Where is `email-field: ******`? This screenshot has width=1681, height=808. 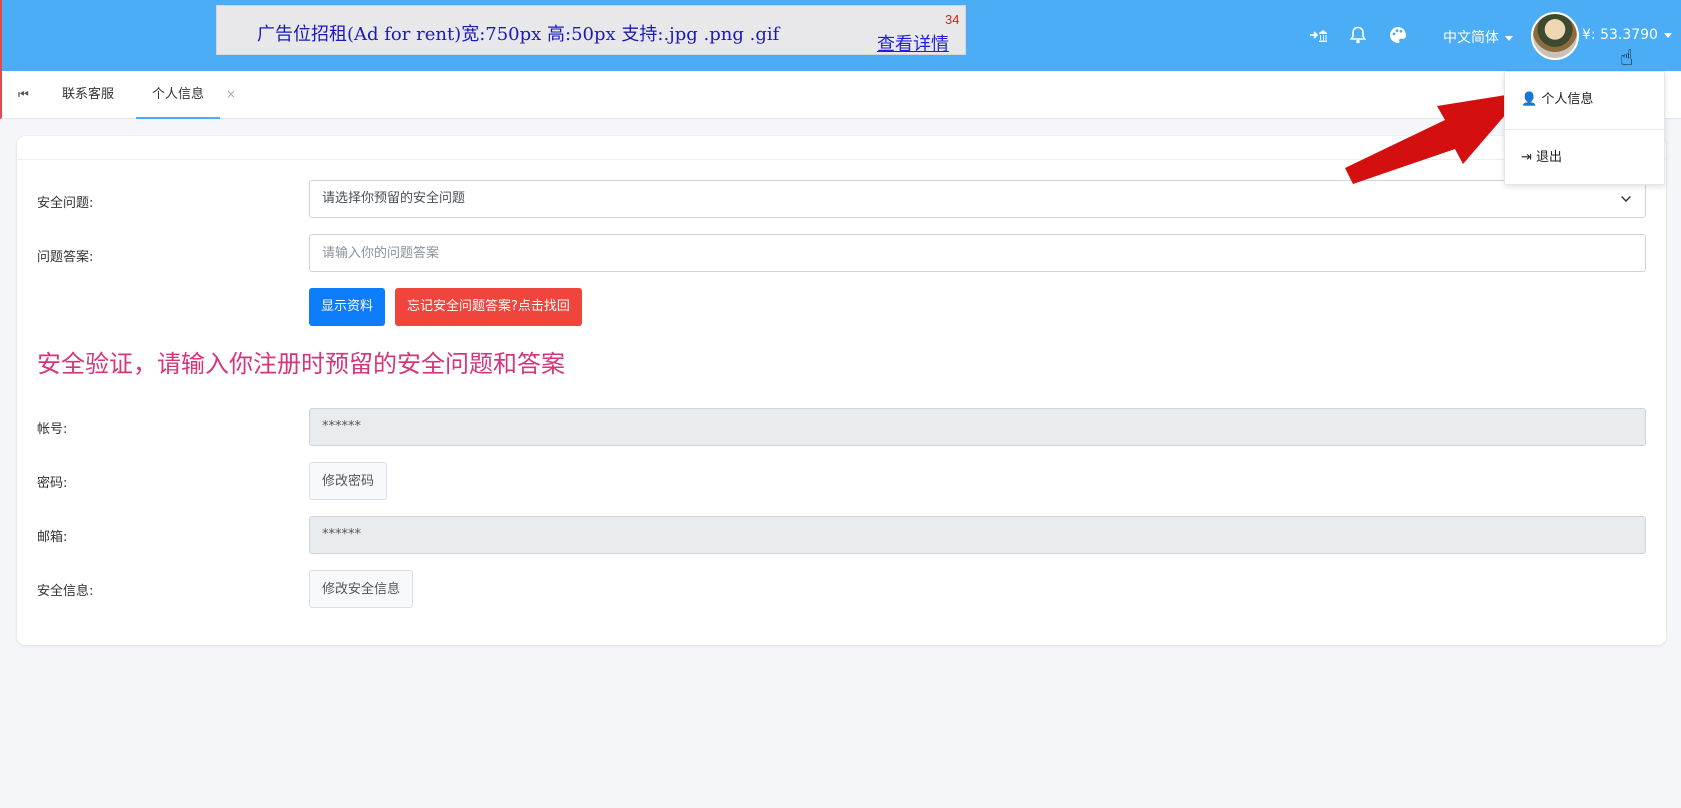
email-field: ****** is located at coordinates (977, 535).